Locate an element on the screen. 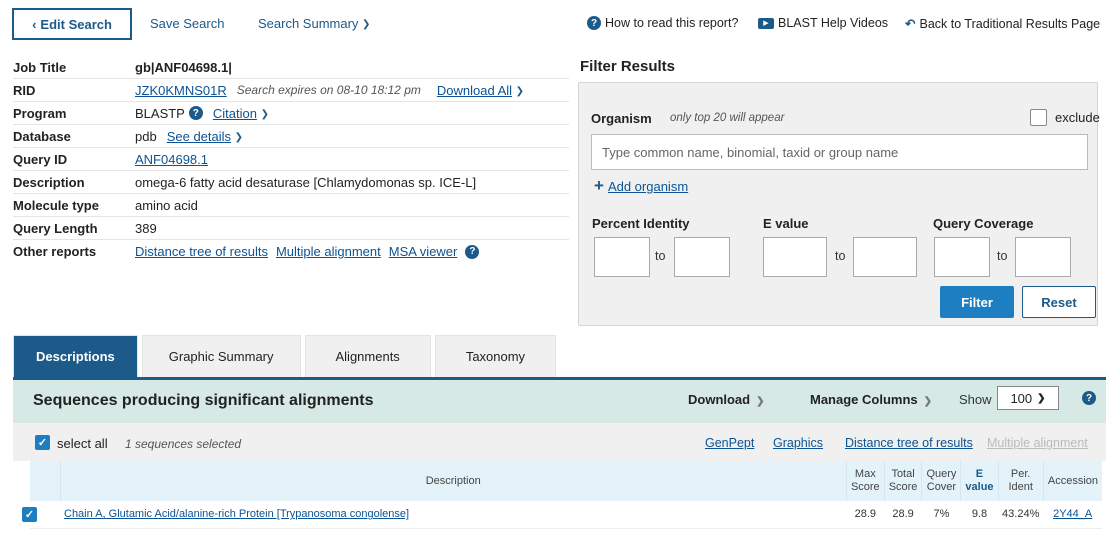 This screenshot has height=543, width=1106. genpept-link: GenPept is located at coordinates (729, 443).